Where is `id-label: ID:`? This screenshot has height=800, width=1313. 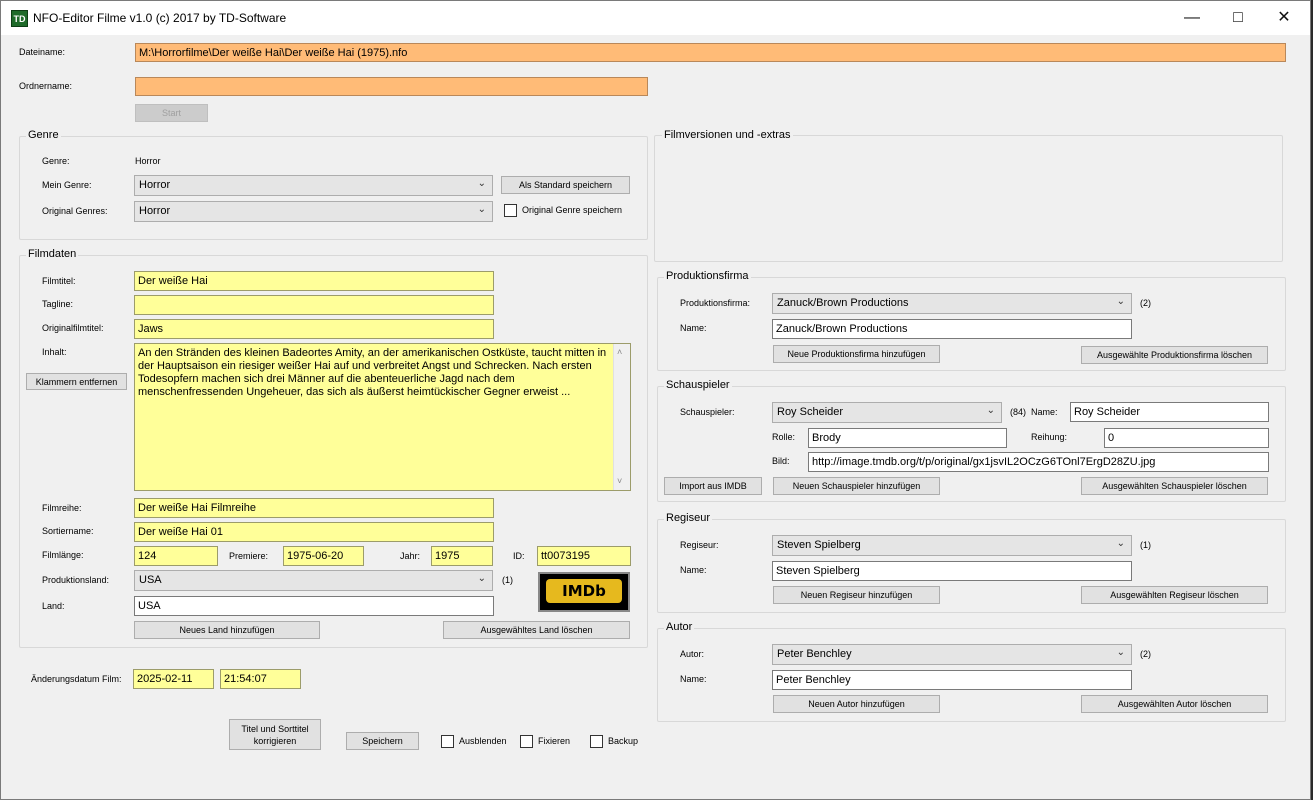 id-label: ID: is located at coordinates (519, 556).